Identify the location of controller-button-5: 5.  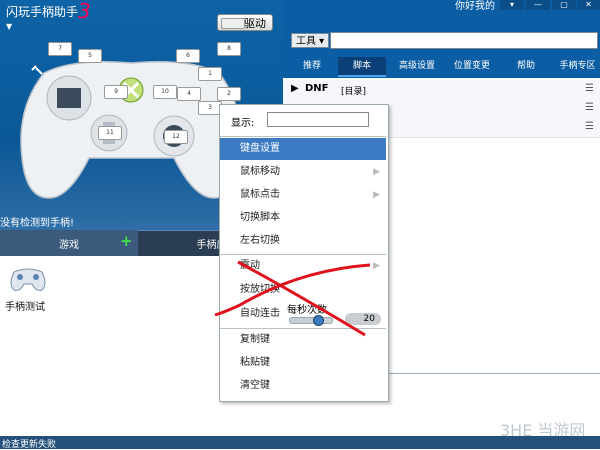
(90, 56).